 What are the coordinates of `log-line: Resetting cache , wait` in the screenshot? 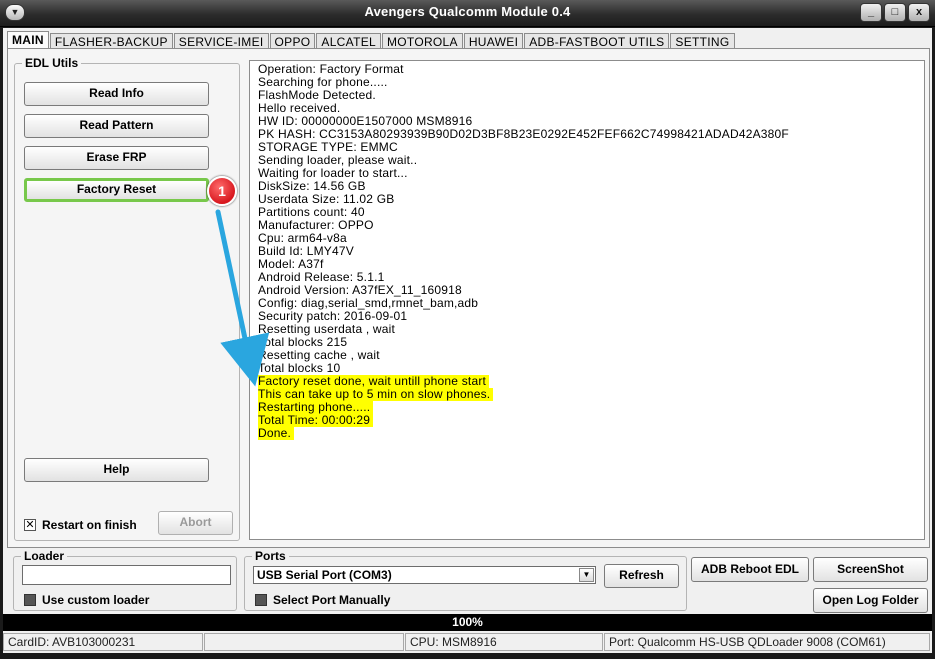 It's located at (319, 355).